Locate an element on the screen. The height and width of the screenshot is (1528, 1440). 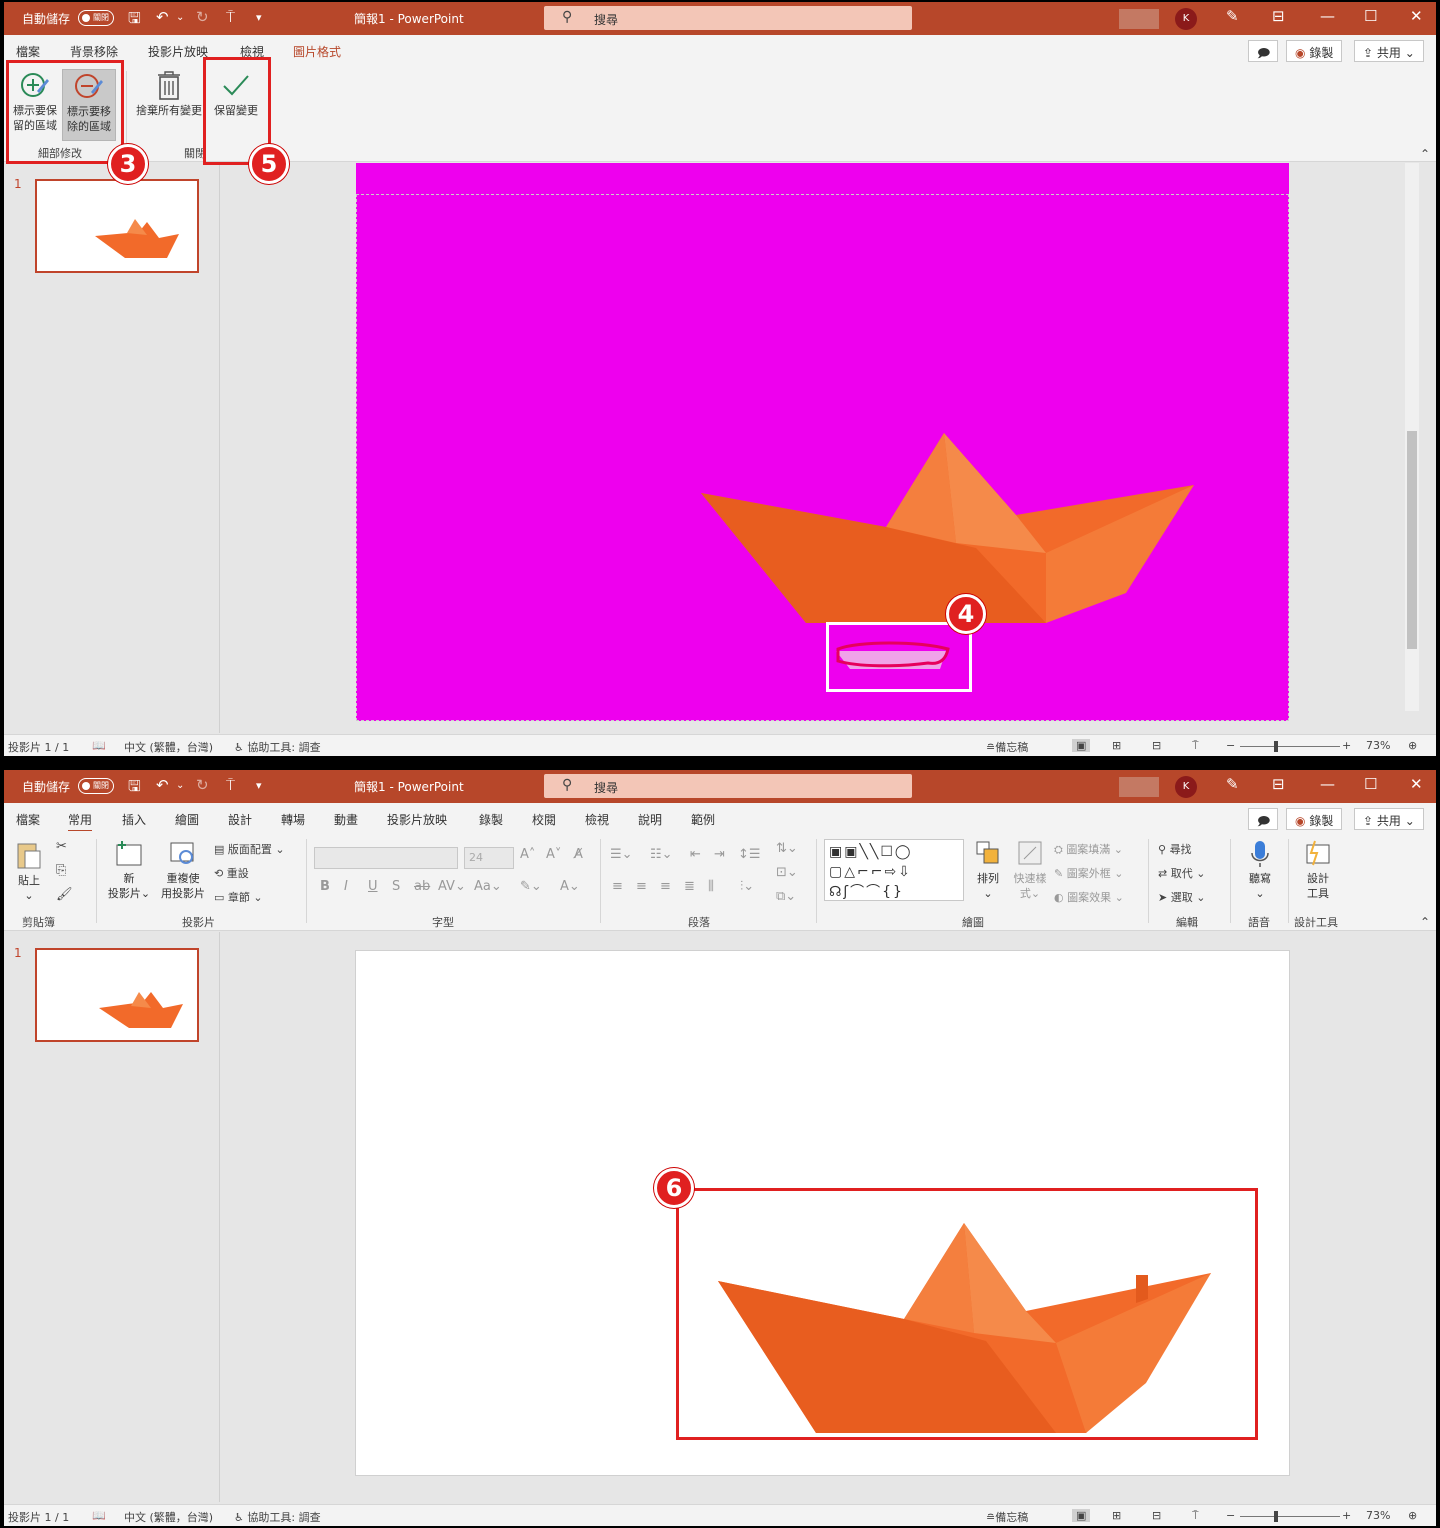
align-right-icon: ≡ is located at coordinates (665, 886).